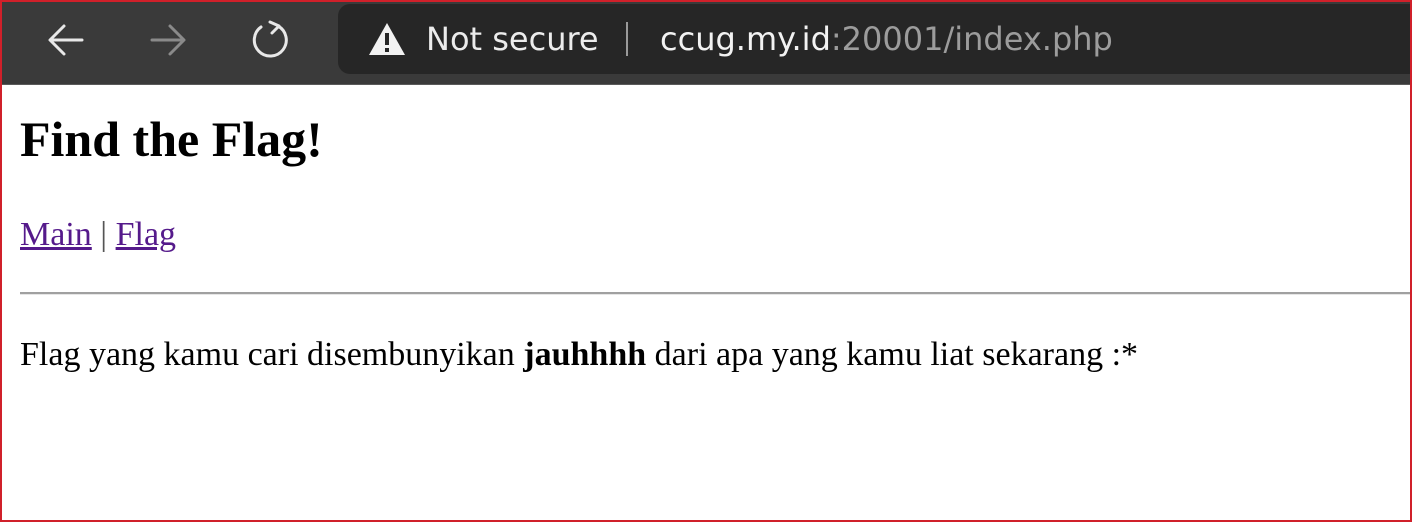 Image resolution: width=1412 pixels, height=522 pixels. I want to click on page-title: Find the Flag!, so click(171, 139).